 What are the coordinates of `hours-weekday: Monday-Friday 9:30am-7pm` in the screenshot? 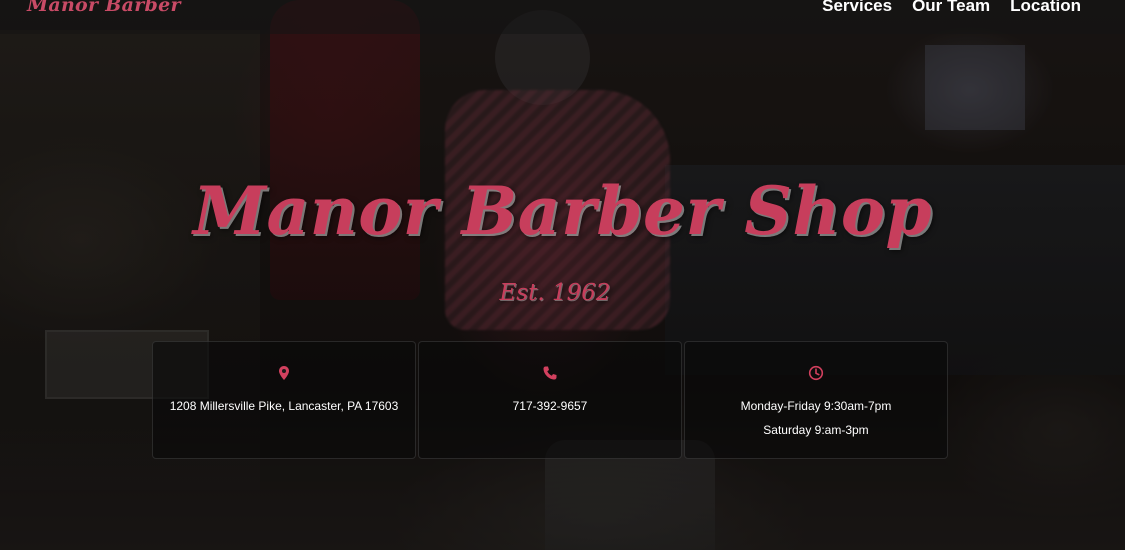 It's located at (816, 406).